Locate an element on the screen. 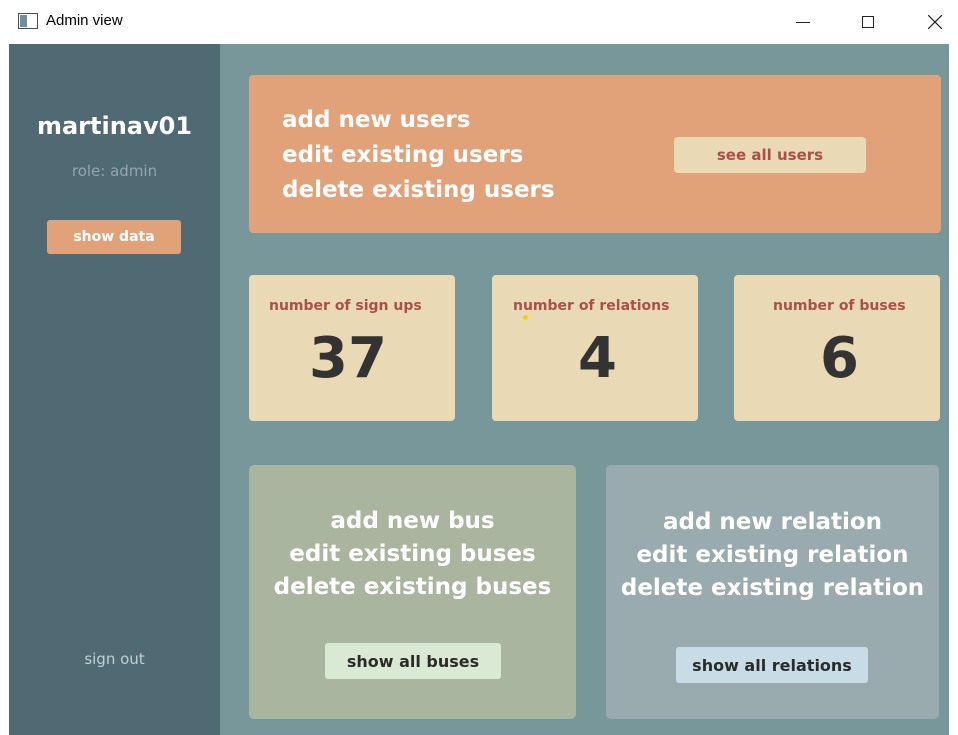  delete-relation-text: delete existing relation is located at coordinates (772, 588).